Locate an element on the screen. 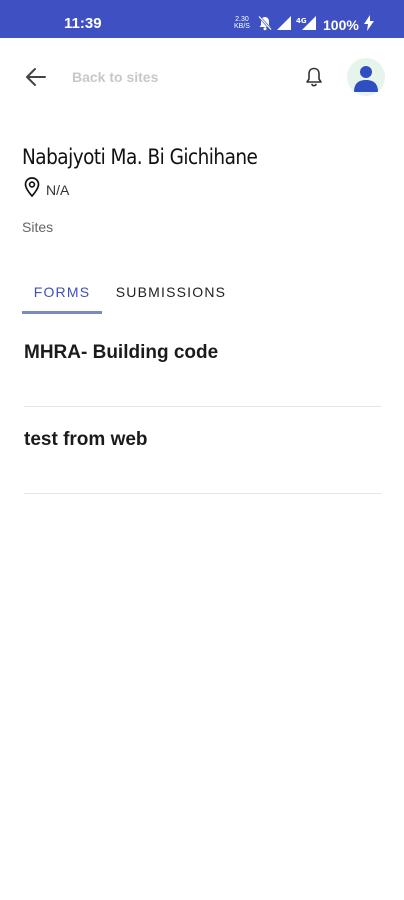 This screenshot has width=404, height=900. back-button is located at coordinates (36, 79).